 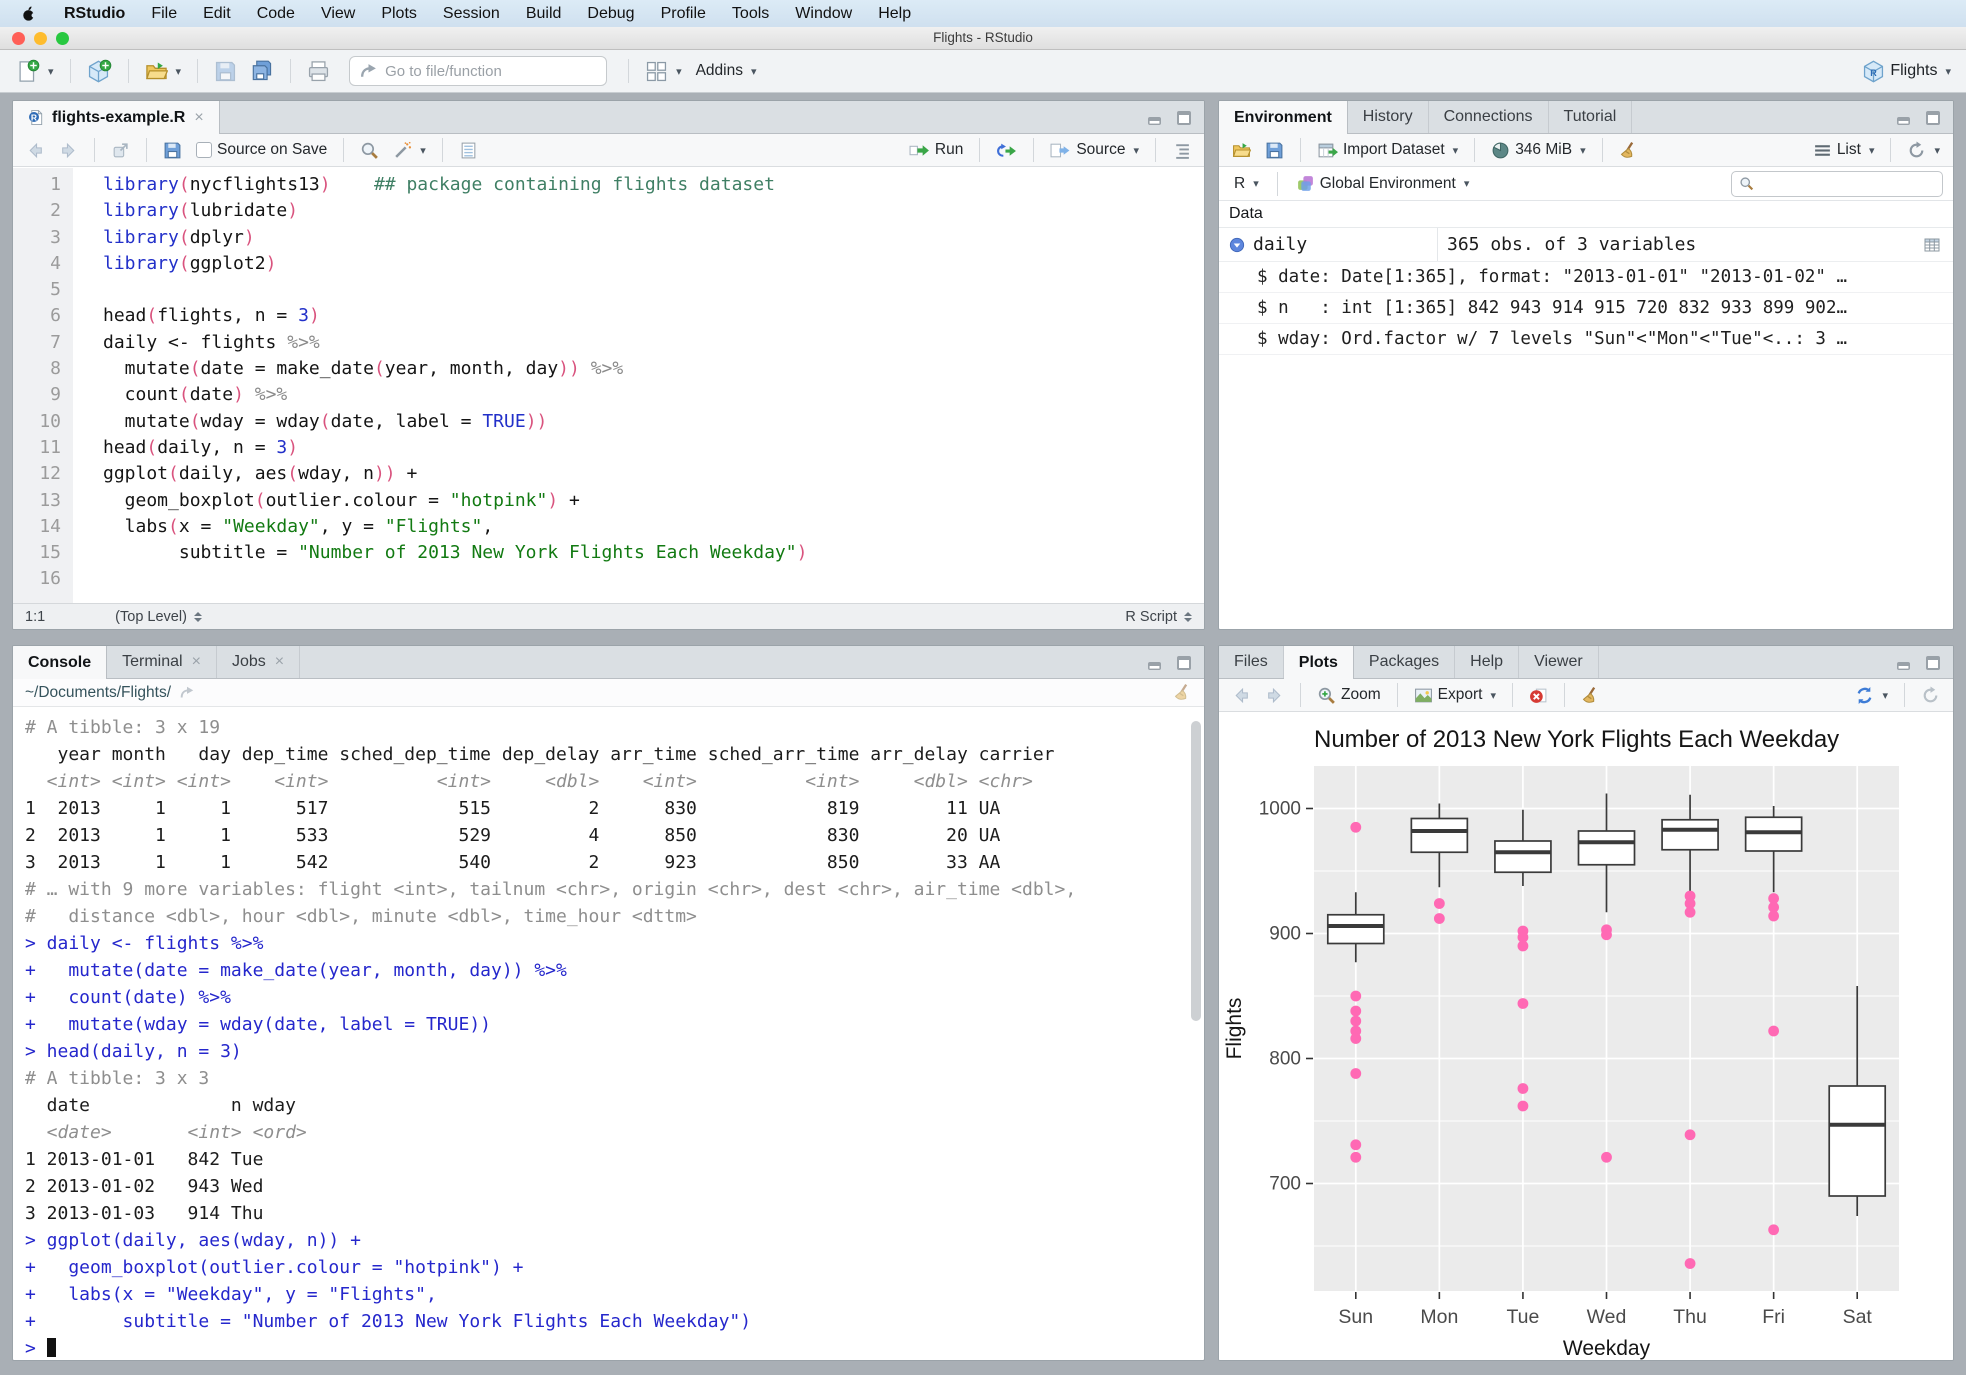 I want to click on pane-layout-button: ▾, so click(x=663, y=71).